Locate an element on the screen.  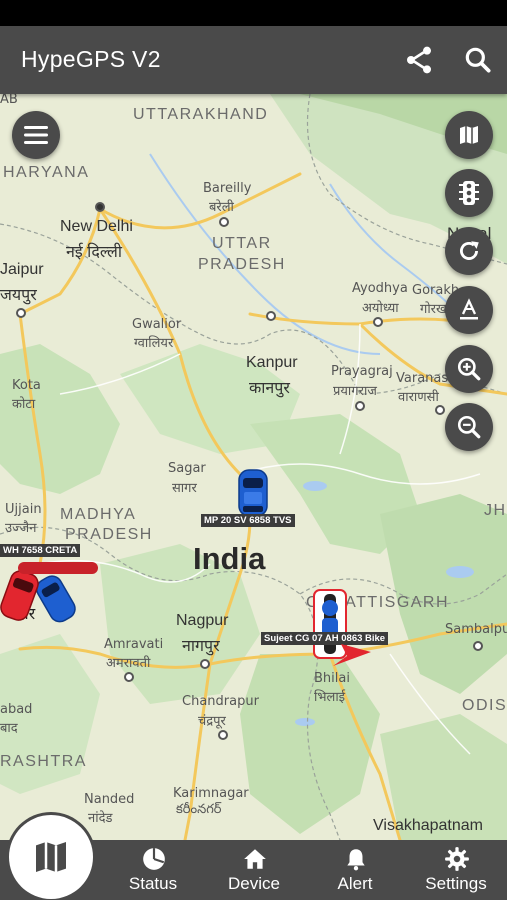
map-label-city: ग्वालियर is located at coordinates (154, 343).